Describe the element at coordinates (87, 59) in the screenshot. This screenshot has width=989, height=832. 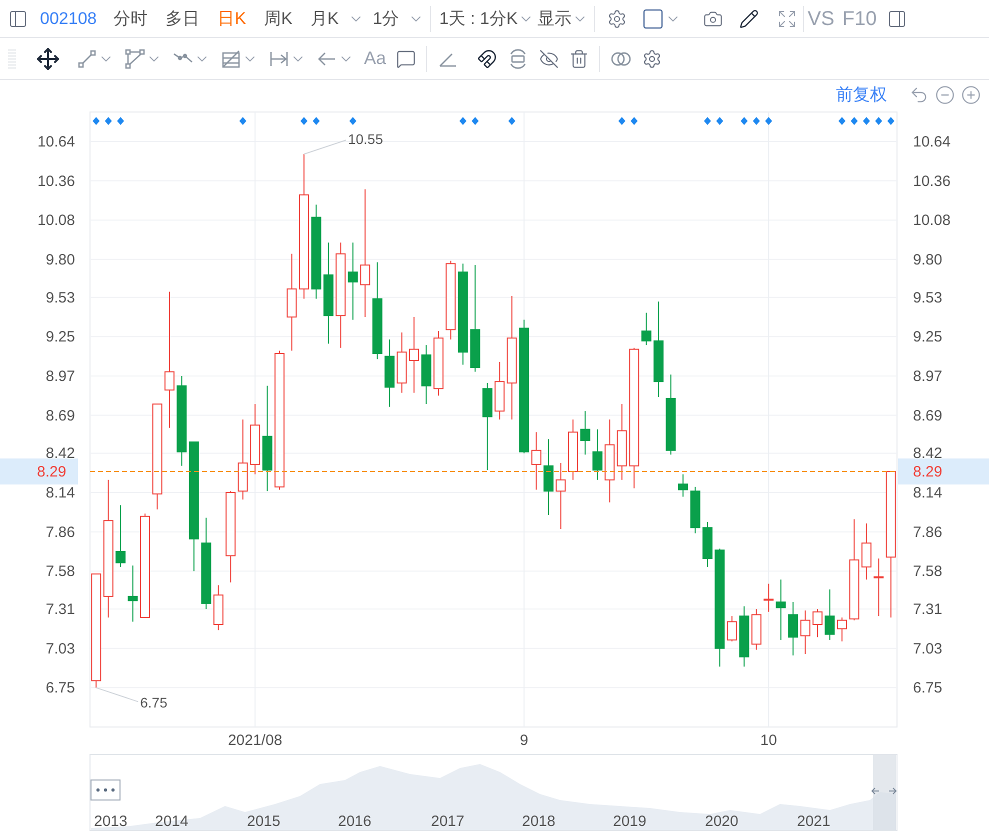
I see `line-segment-icon` at that location.